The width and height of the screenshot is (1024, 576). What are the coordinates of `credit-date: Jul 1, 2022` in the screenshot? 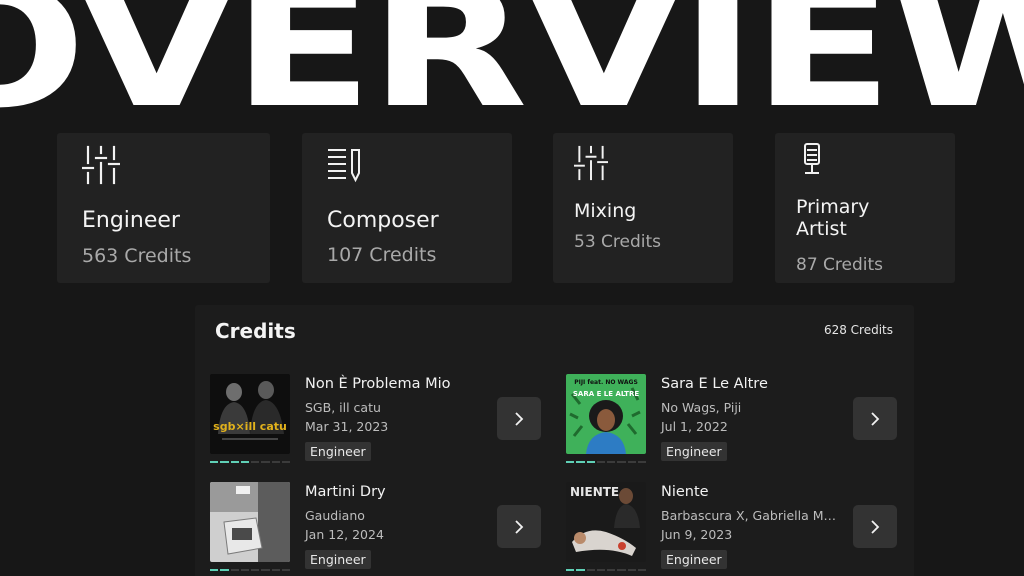 It's located at (694, 426).